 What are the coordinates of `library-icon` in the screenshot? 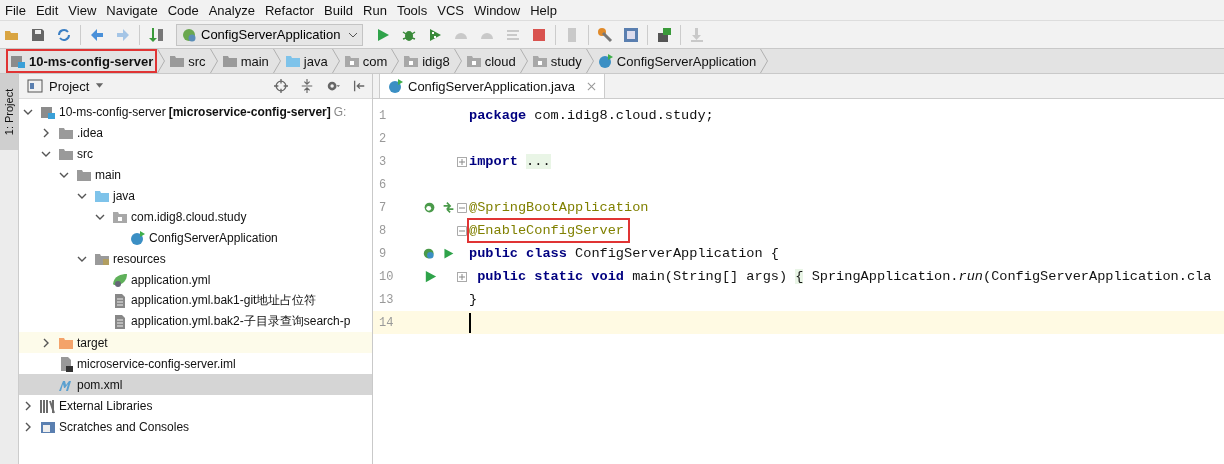 It's located at (48, 405).